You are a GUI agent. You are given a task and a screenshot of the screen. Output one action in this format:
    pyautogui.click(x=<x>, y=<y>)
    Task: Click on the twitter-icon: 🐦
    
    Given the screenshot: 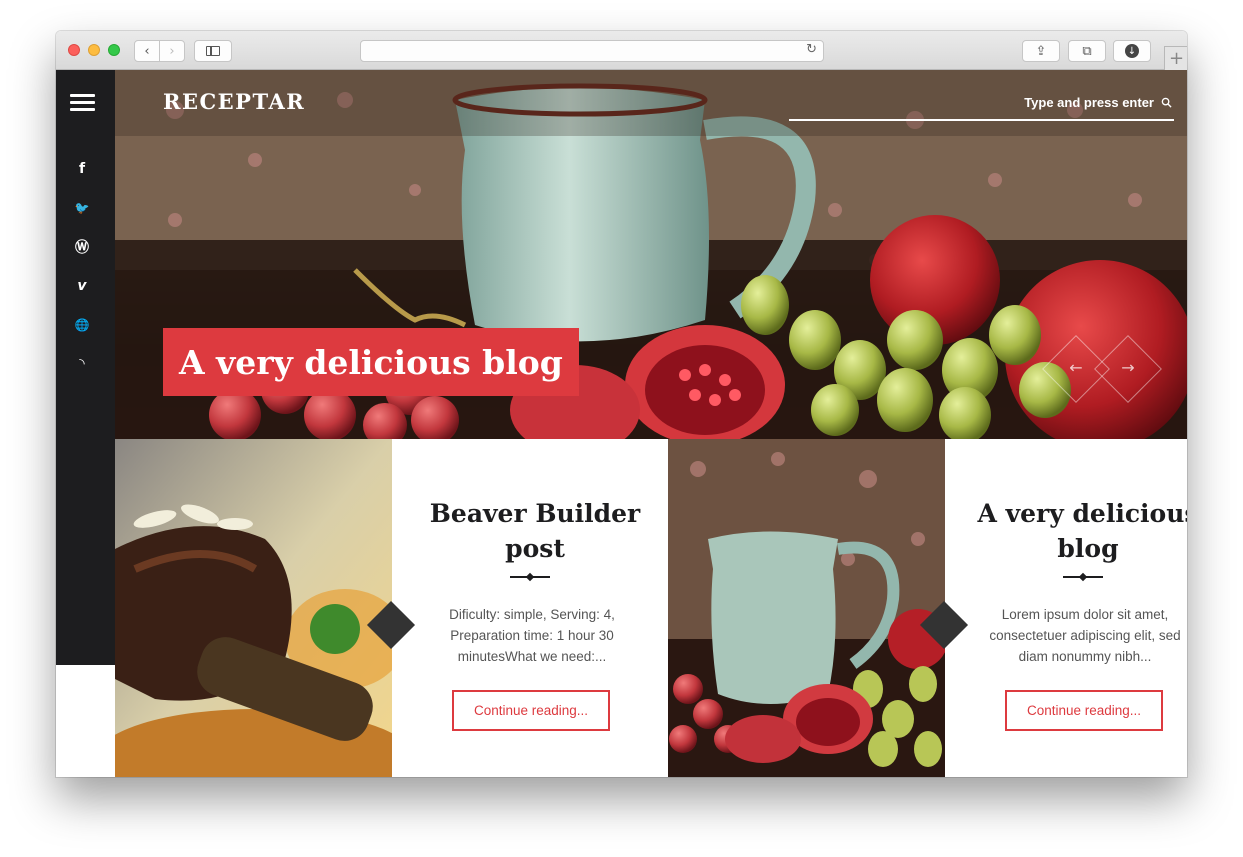 What is the action you would take?
    pyautogui.click(x=82, y=208)
    